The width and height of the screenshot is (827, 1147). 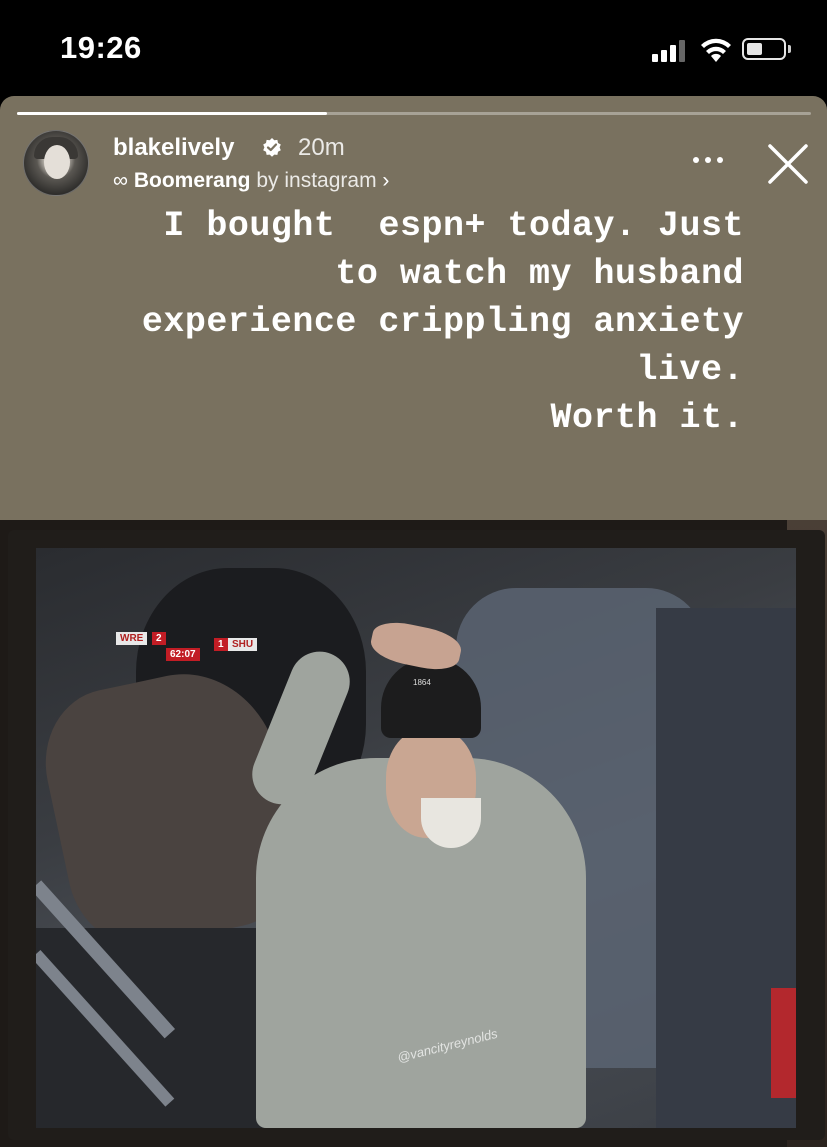 I want to click on caption-line: experience crippling anxiety, so click(x=442, y=322).